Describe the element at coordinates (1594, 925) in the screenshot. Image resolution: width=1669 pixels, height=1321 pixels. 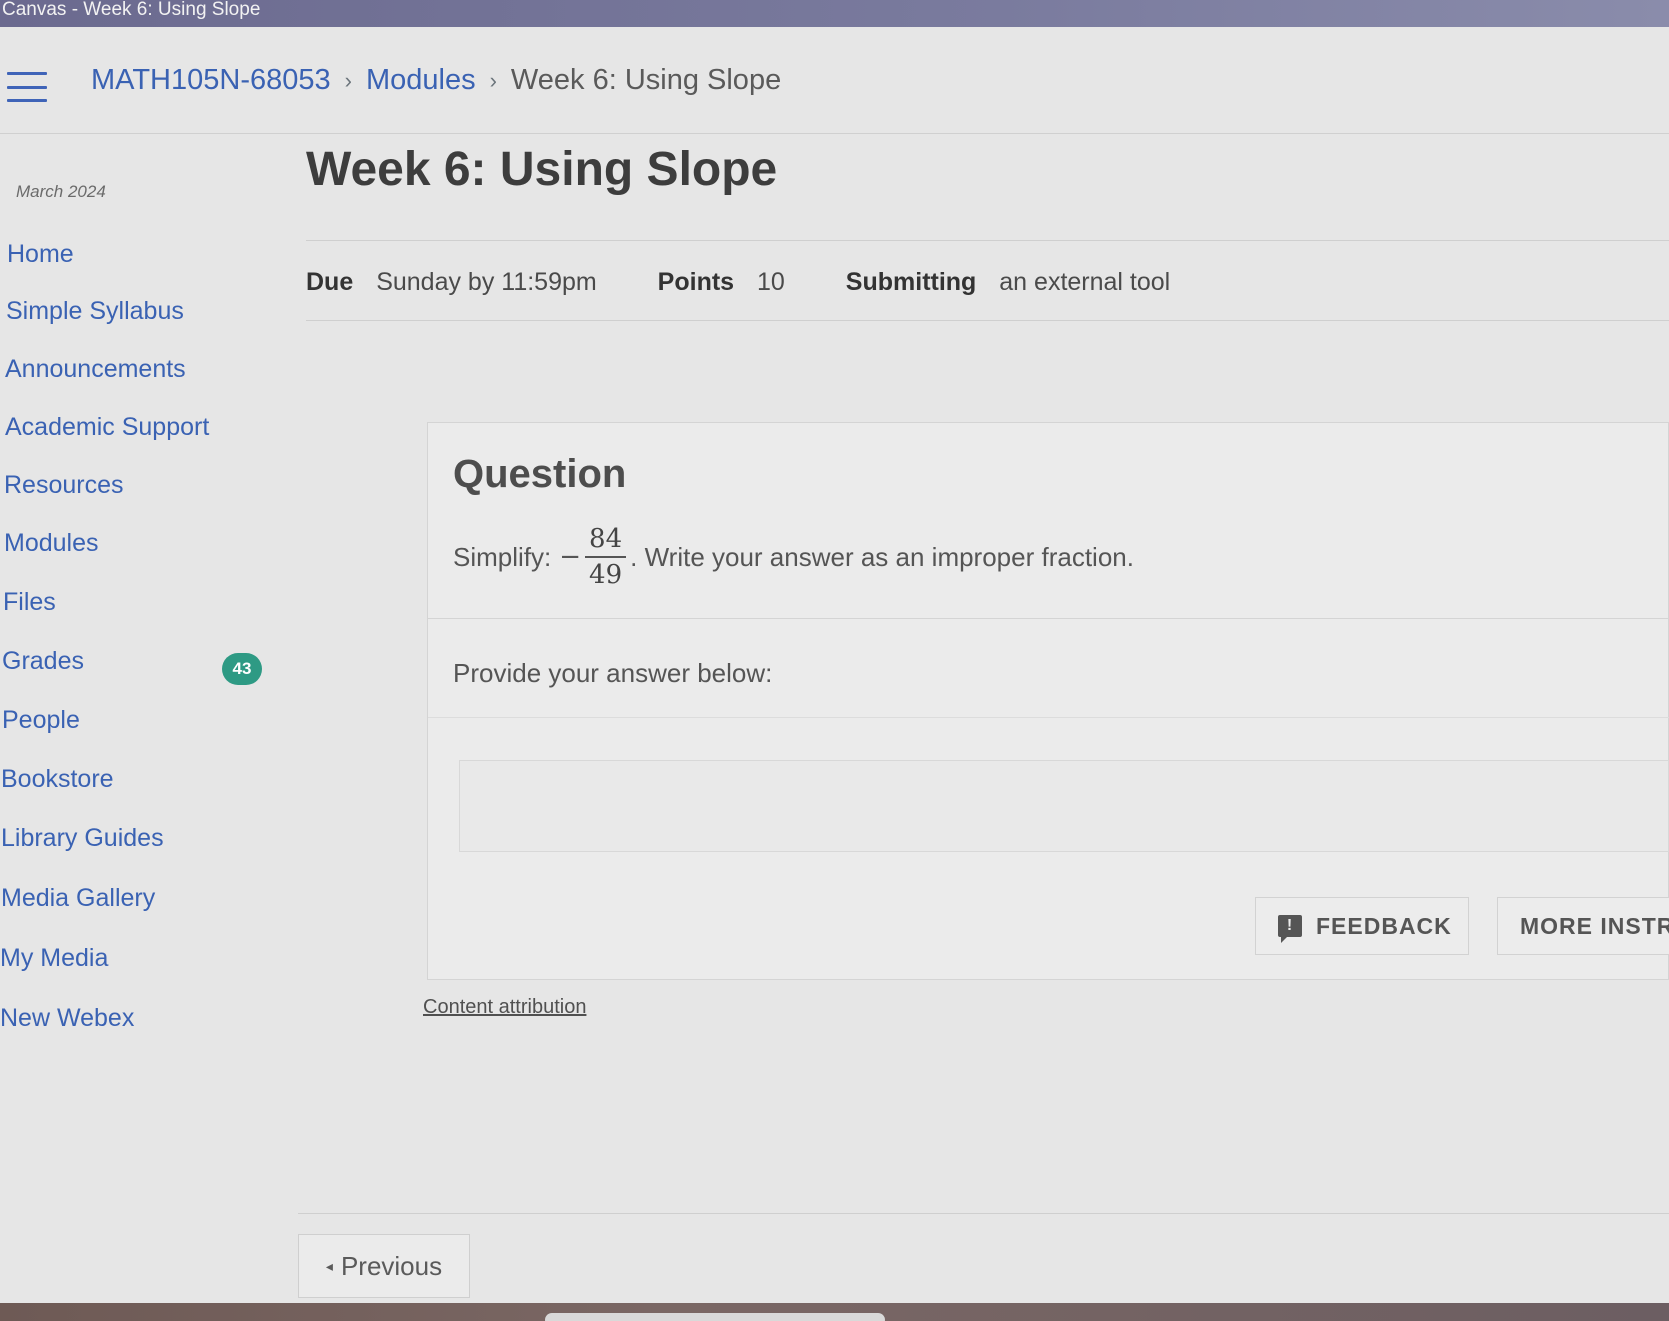
I see `more-instructions-label: MORE INSTR` at that location.